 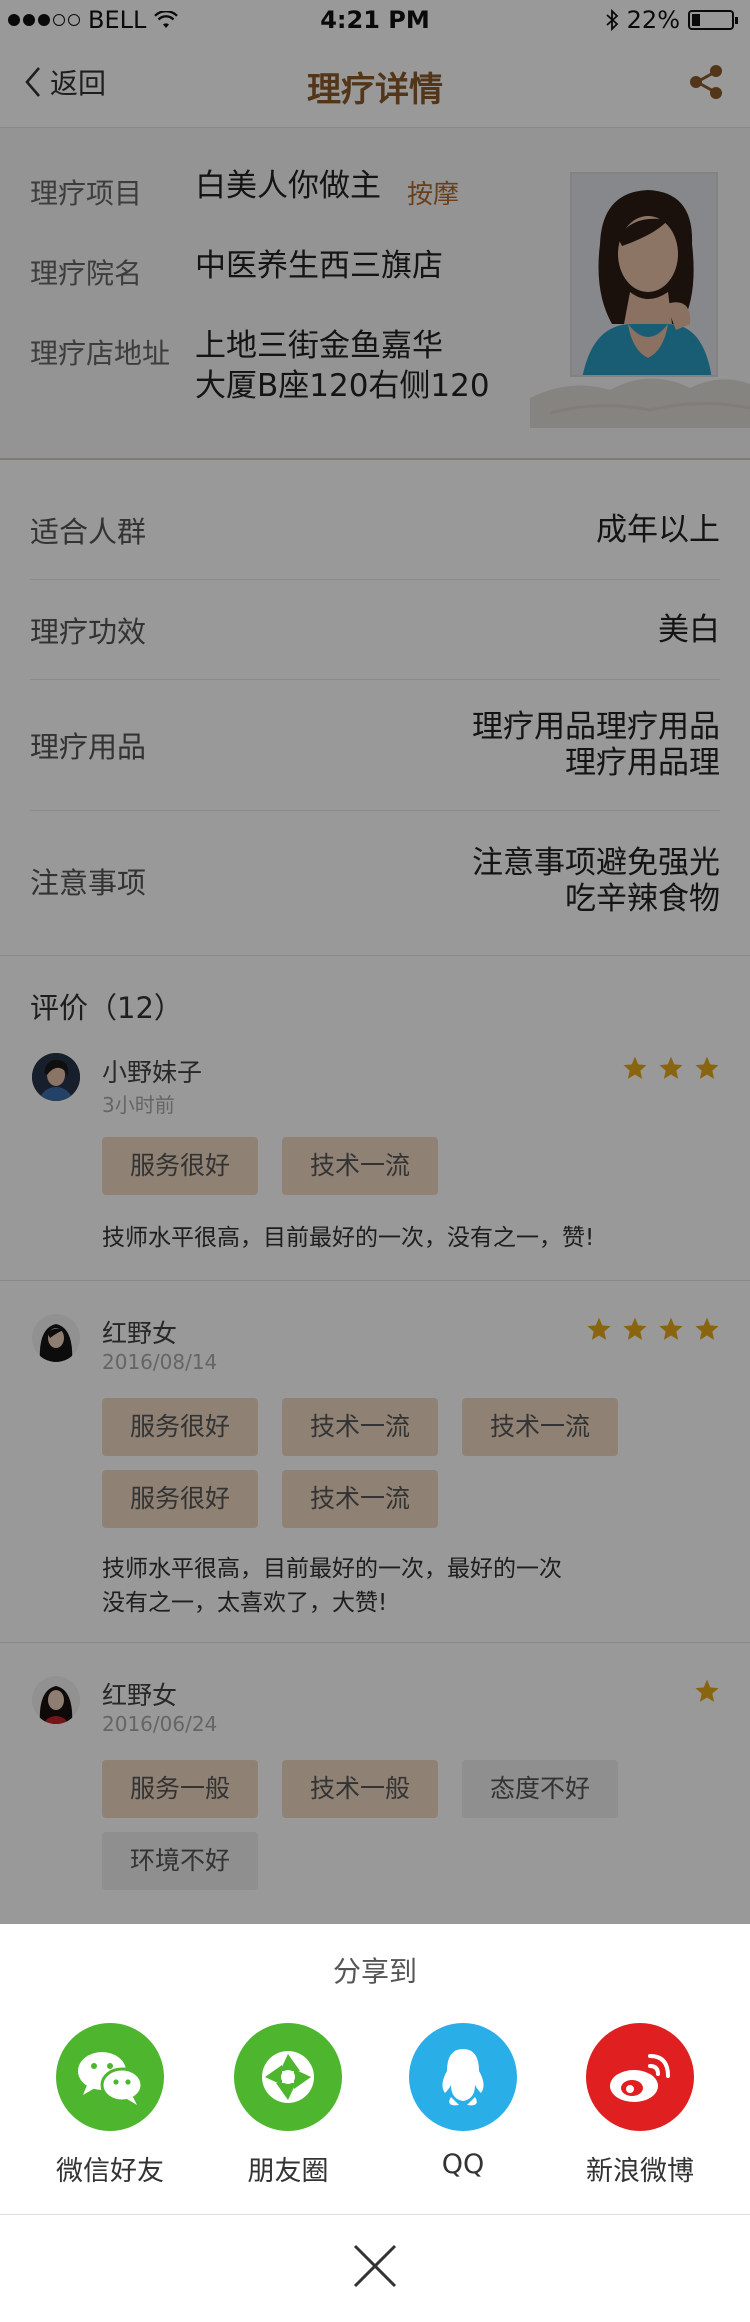 I want to click on share-title: 分享到, so click(x=374, y=1971).